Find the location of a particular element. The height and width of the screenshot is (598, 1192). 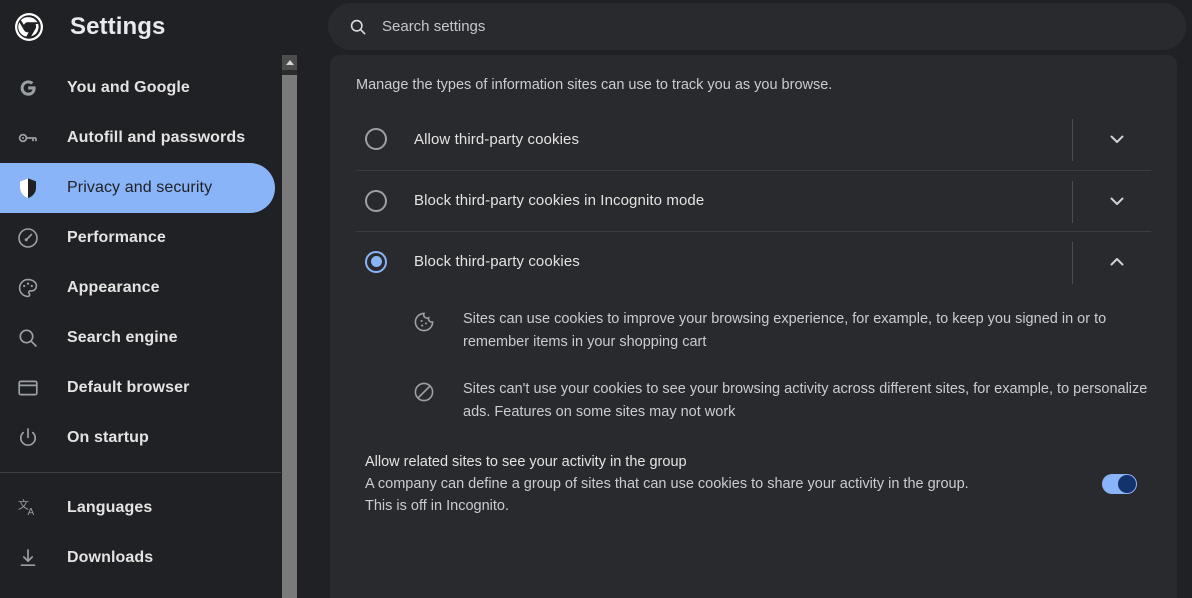

related-sites-toggle is located at coordinates (1119, 483).